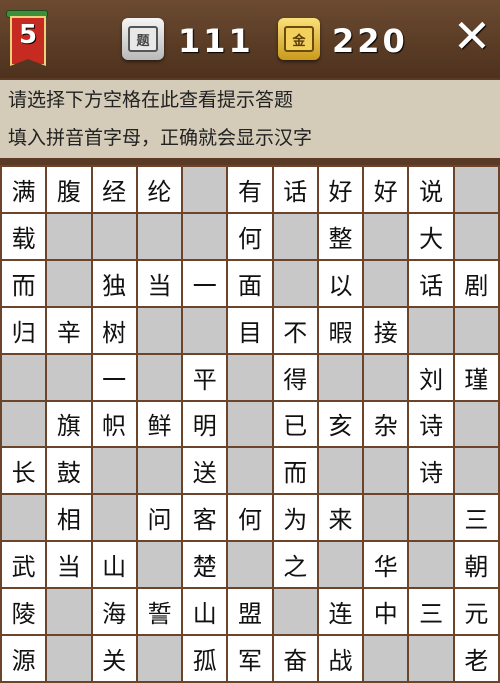 This screenshot has height=683, width=500. What do you see at coordinates (114, 283) in the screenshot?
I see `grid-cell-filled: 独` at bounding box center [114, 283].